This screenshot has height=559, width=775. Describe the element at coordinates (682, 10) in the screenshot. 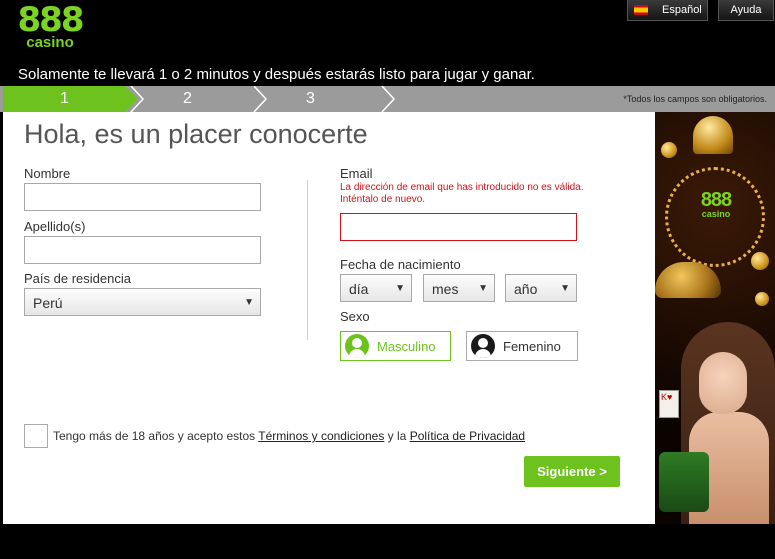

I see `language-label: Español` at that location.